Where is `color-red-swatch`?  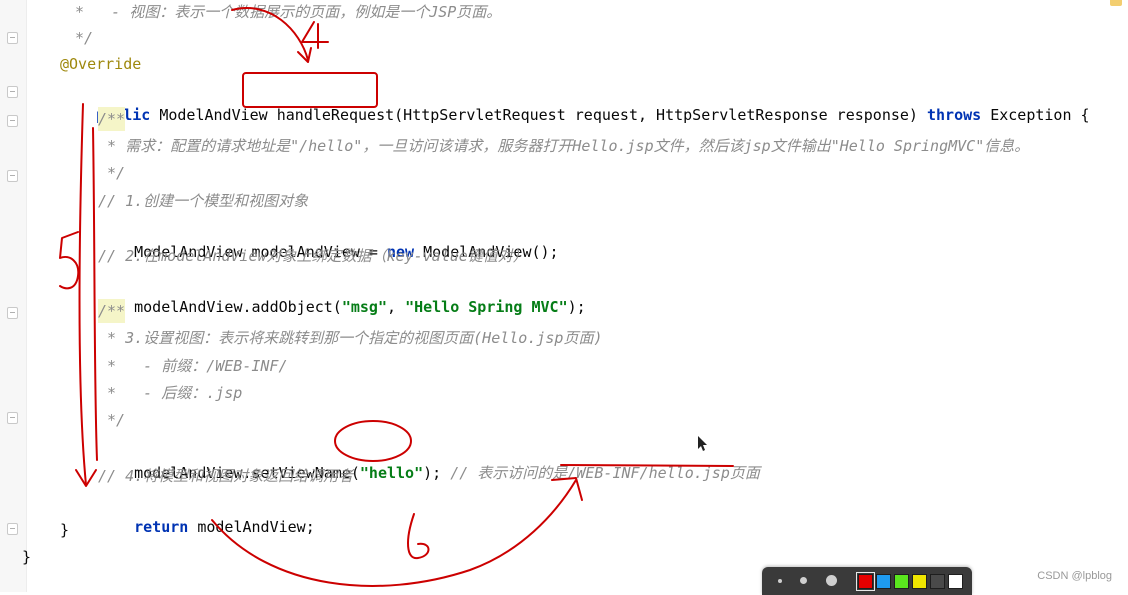 color-red-swatch is located at coordinates (865, 581).